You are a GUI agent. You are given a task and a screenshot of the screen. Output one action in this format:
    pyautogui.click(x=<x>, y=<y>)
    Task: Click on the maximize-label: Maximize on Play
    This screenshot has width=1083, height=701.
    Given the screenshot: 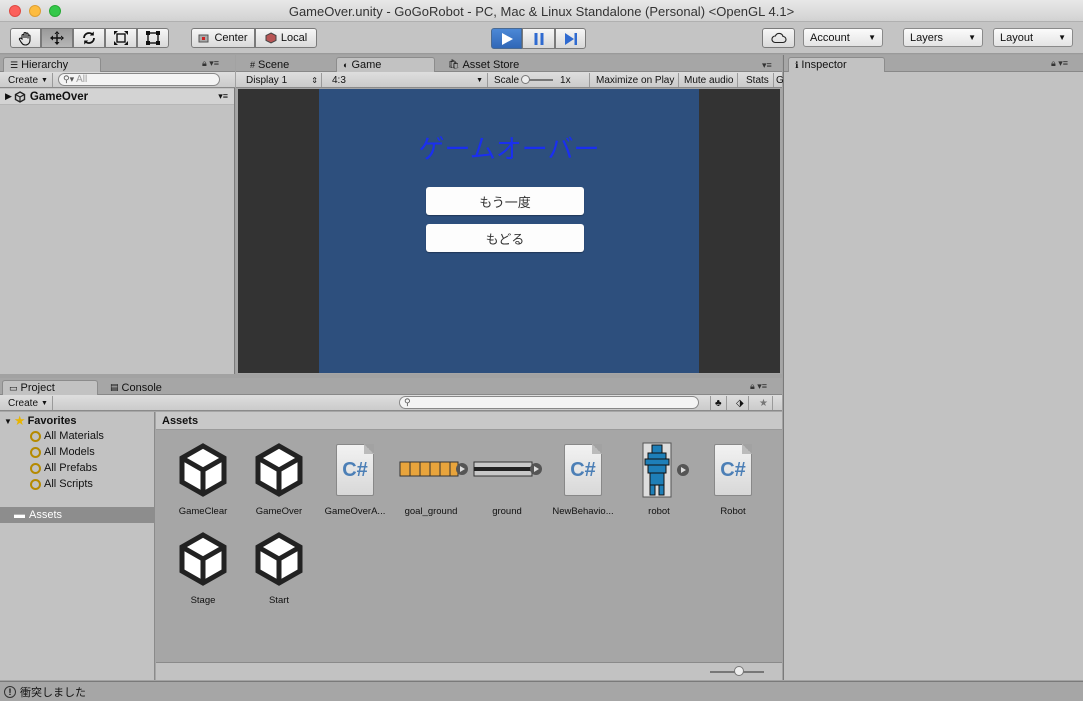 What is the action you would take?
    pyautogui.click(x=635, y=80)
    